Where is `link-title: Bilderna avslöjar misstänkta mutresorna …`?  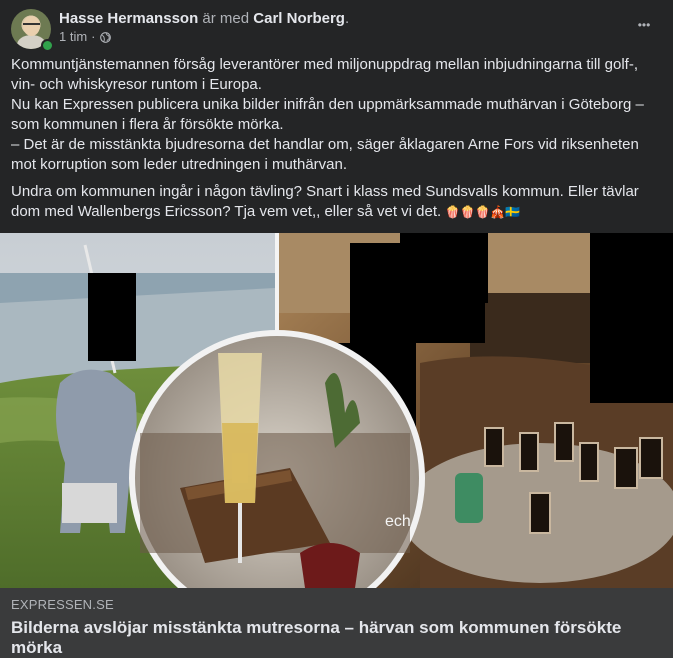
link-title: Bilderna avslöjar misstänkta mutresorna … is located at coordinates (331, 638).